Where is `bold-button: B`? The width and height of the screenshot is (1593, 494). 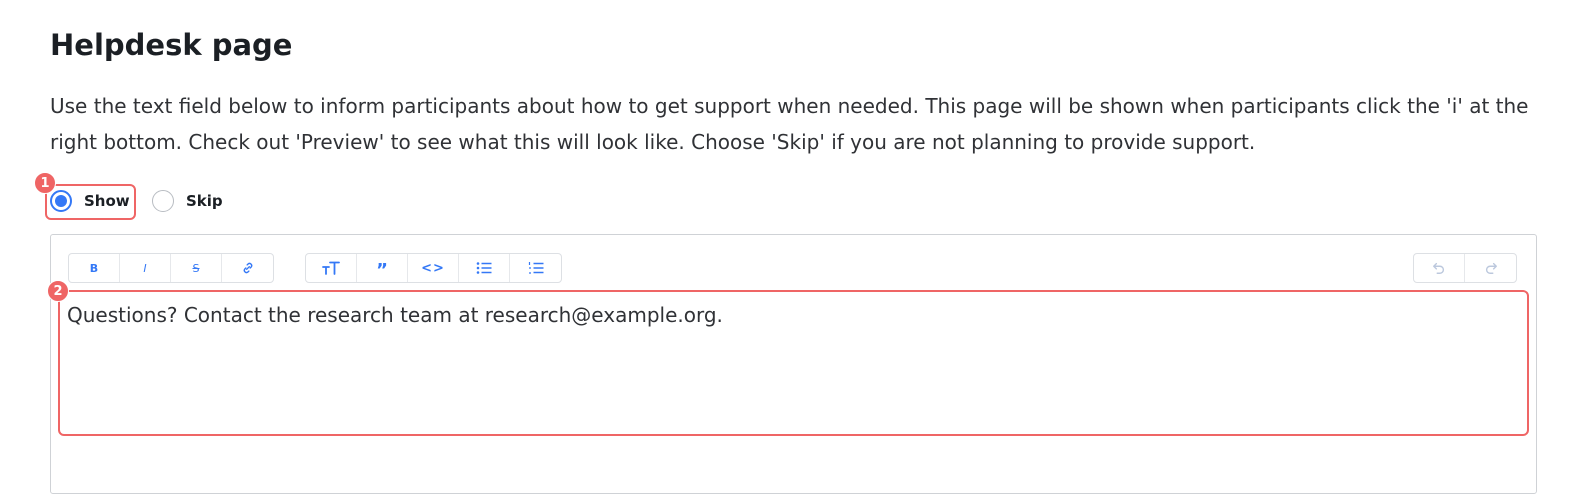 bold-button: B is located at coordinates (94, 268).